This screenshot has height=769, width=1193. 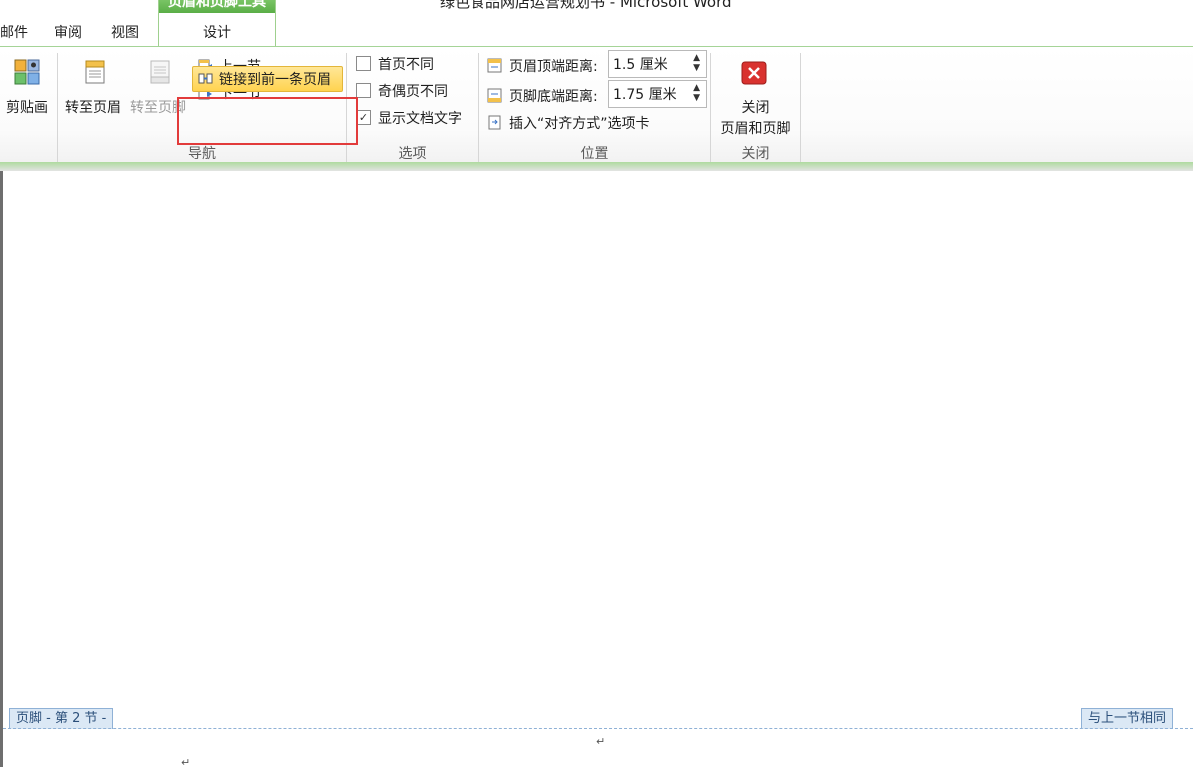 I want to click on header-top-spinner: 1.5 厘米 ▲ ▼, so click(x=657, y=64).